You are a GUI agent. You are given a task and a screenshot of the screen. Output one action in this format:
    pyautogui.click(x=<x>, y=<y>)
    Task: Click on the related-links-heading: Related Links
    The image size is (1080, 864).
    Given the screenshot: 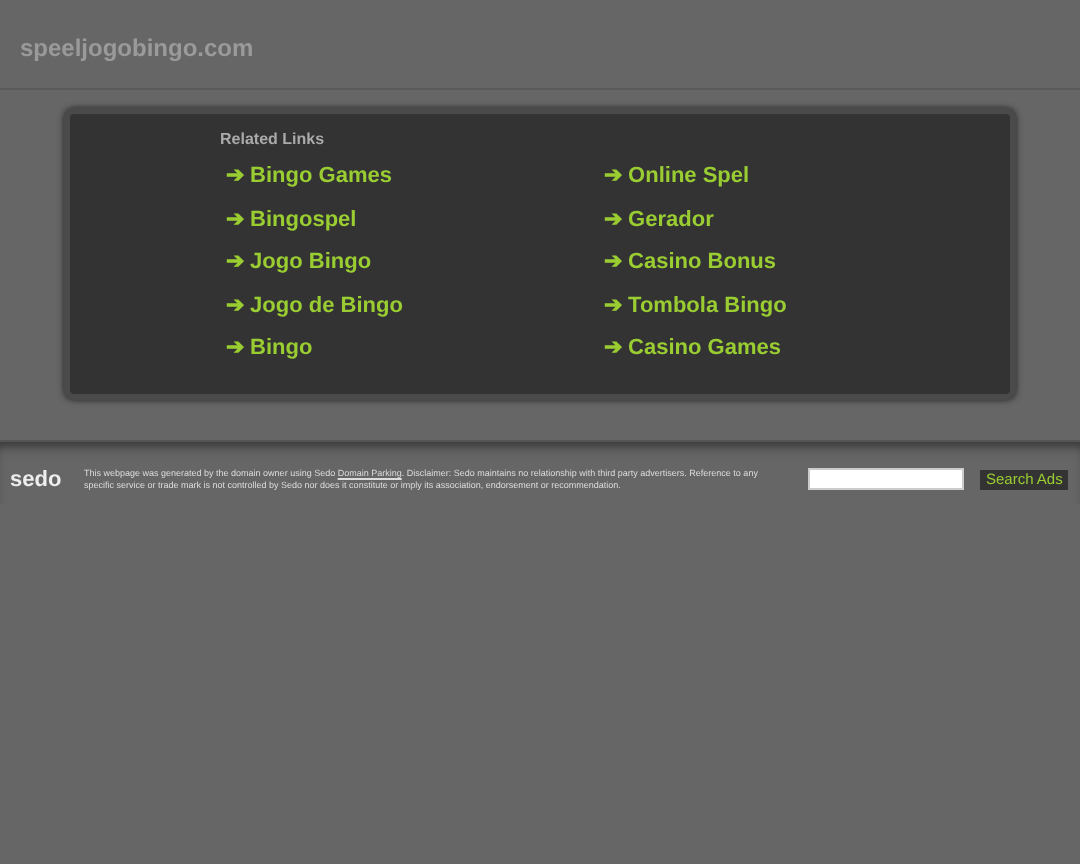 What is the action you would take?
    pyautogui.click(x=273, y=139)
    